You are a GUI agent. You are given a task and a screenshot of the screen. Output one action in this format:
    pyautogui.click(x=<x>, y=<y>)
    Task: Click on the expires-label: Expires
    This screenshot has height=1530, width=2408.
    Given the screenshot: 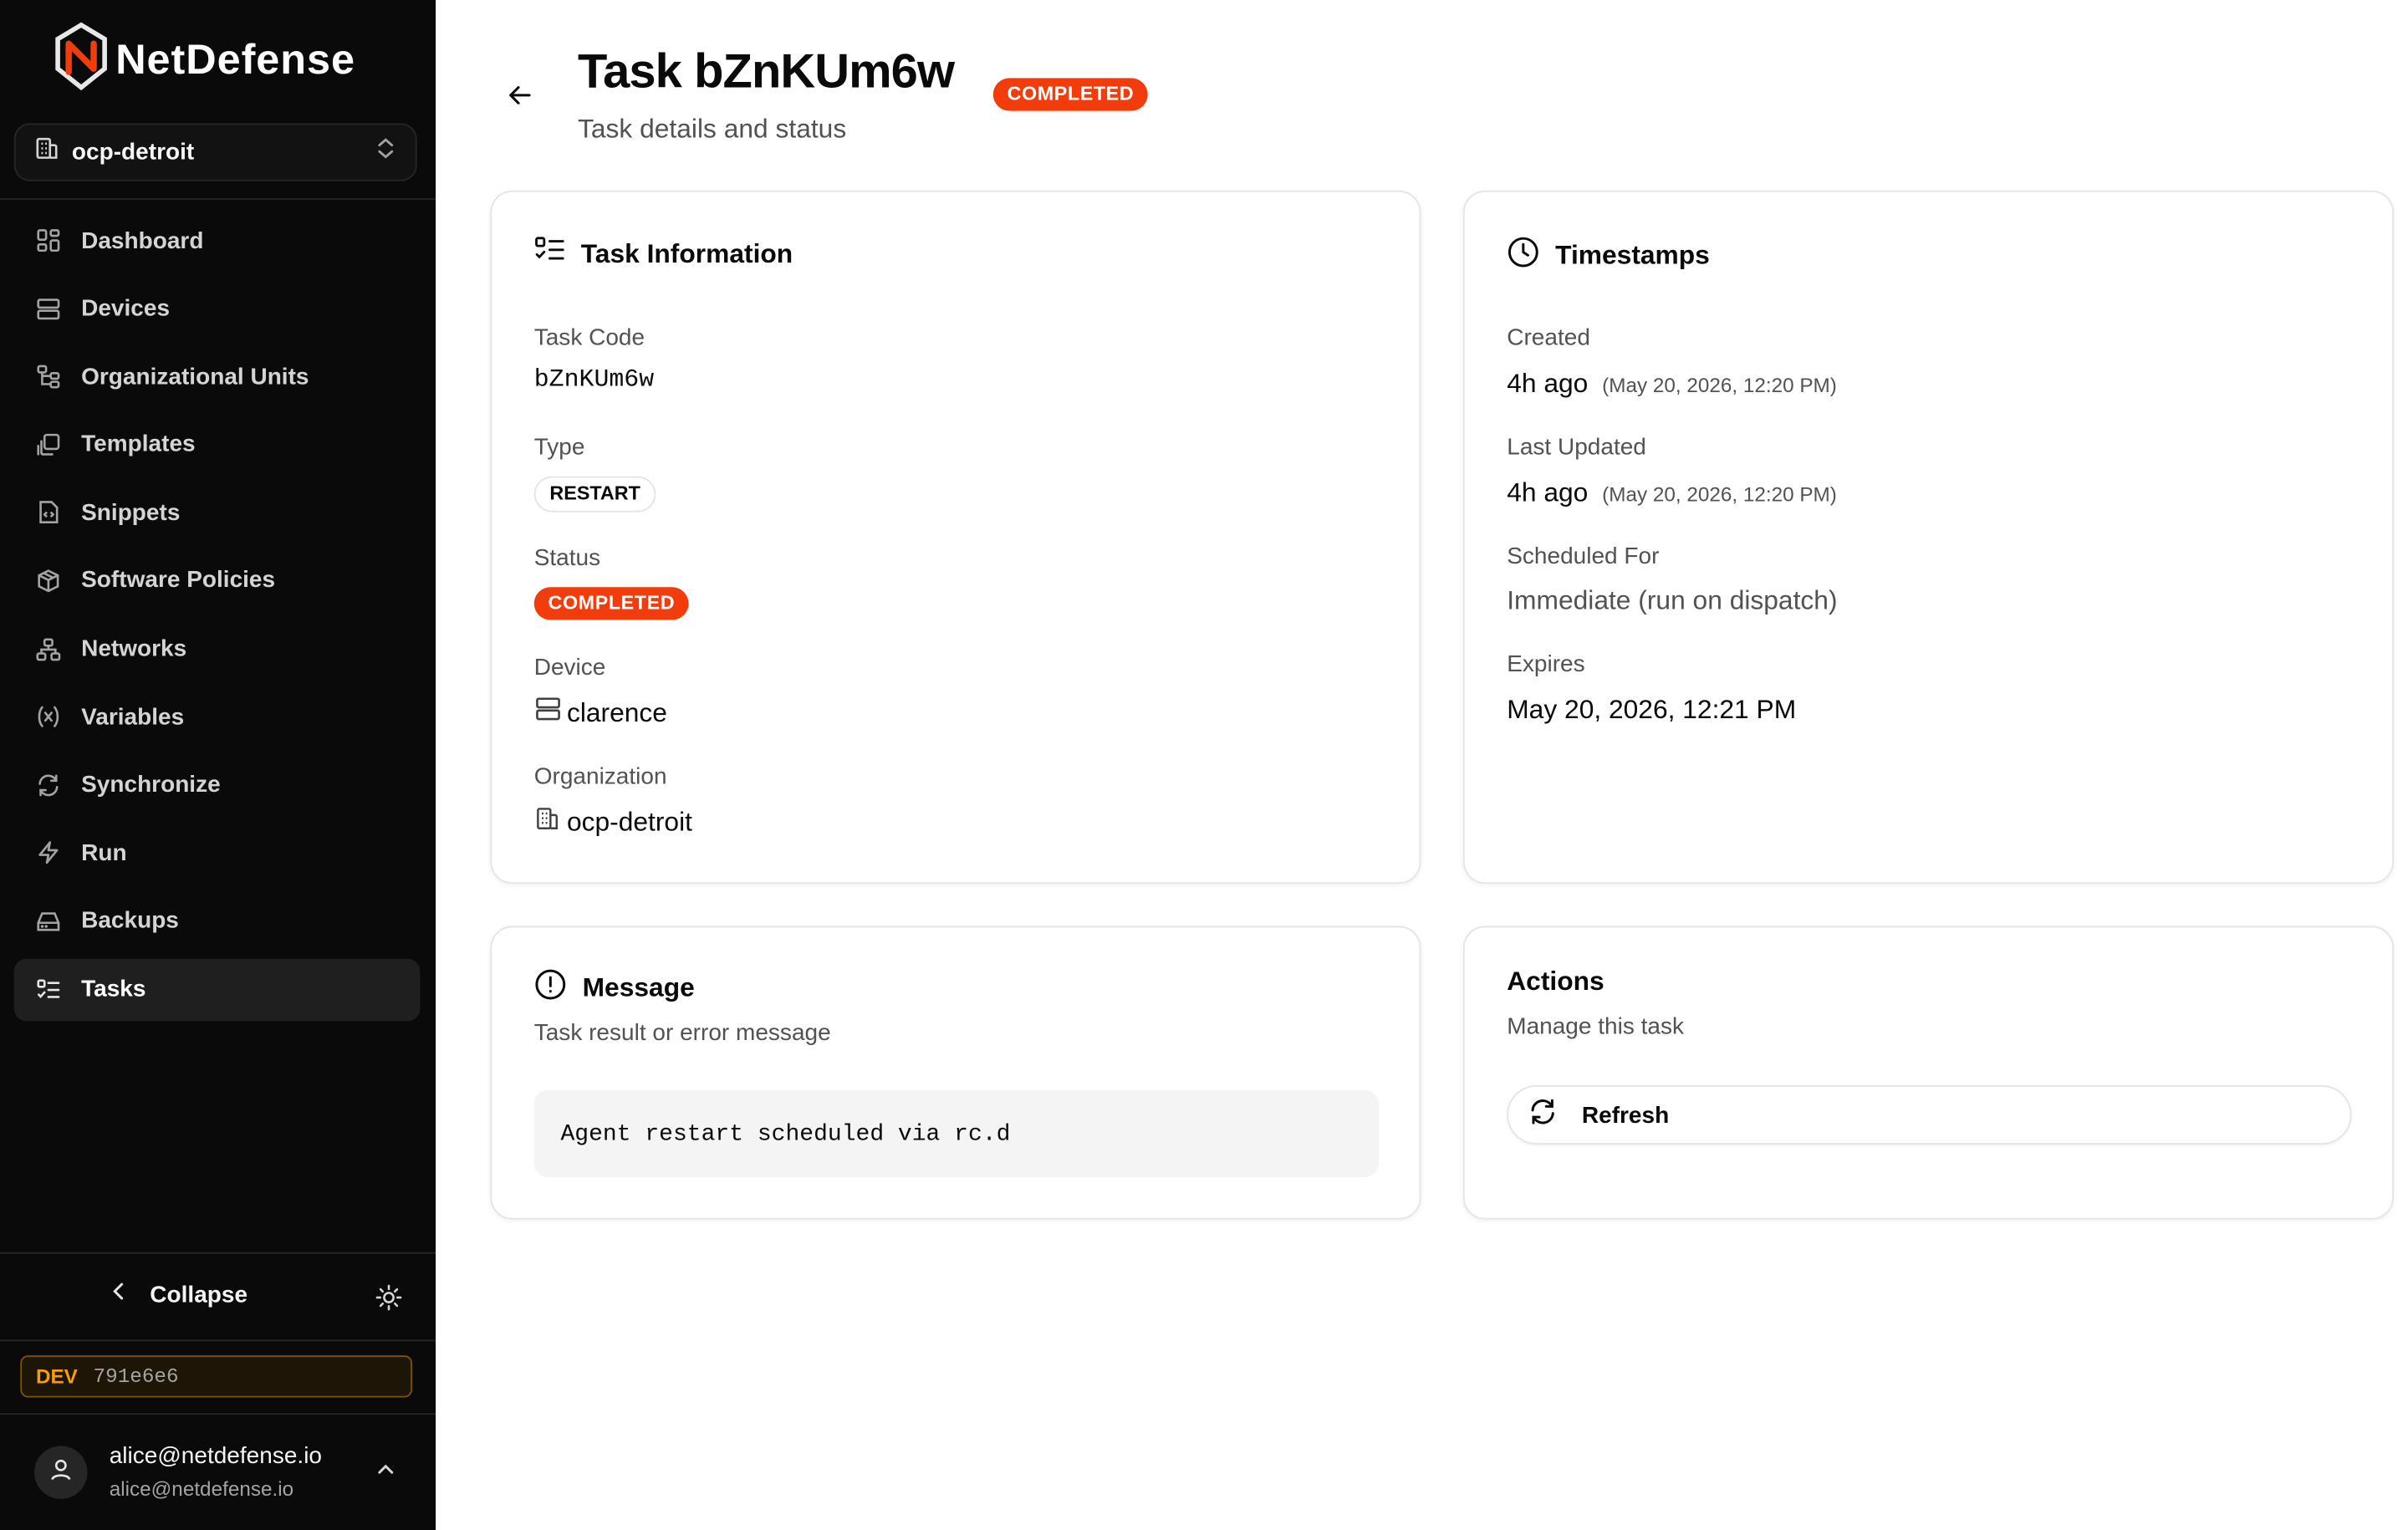 What is the action you would take?
    pyautogui.click(x=1546, y=664)
    